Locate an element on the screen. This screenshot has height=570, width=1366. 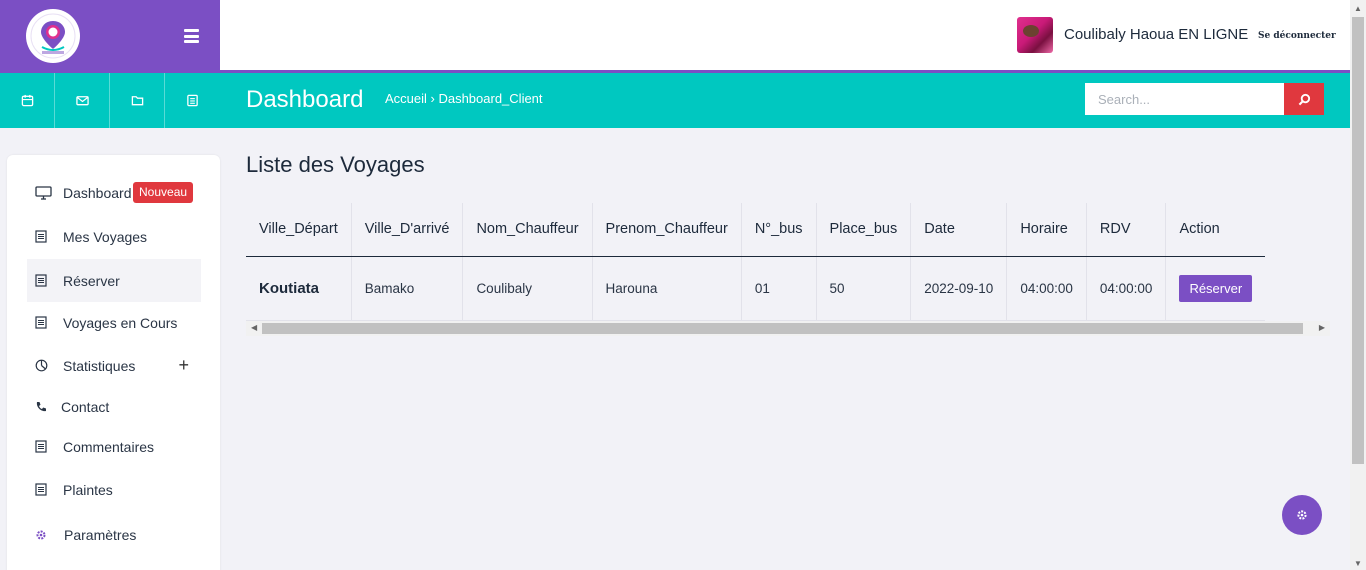
column-header: Place_bus is located at coordinates (864, 230).